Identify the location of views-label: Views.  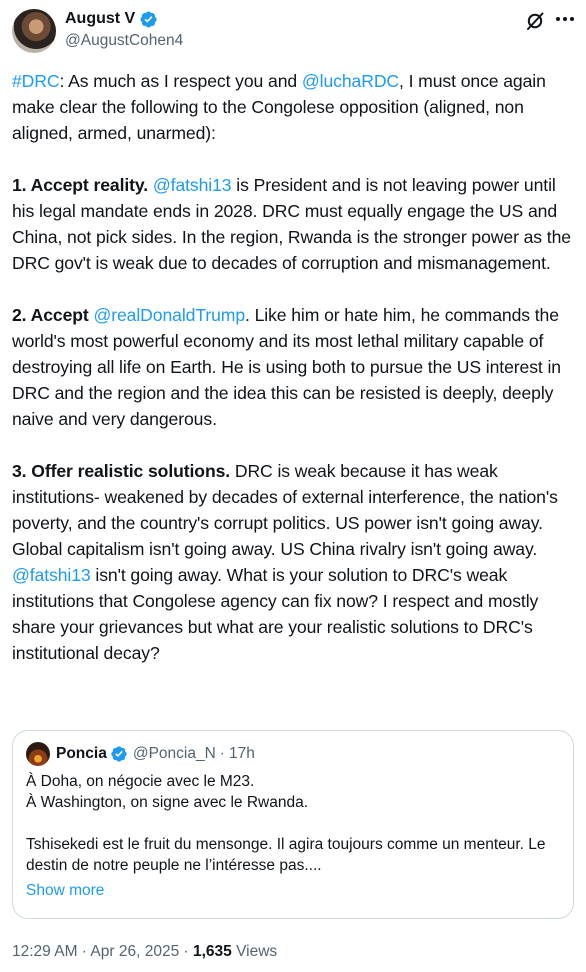
(254, 951).